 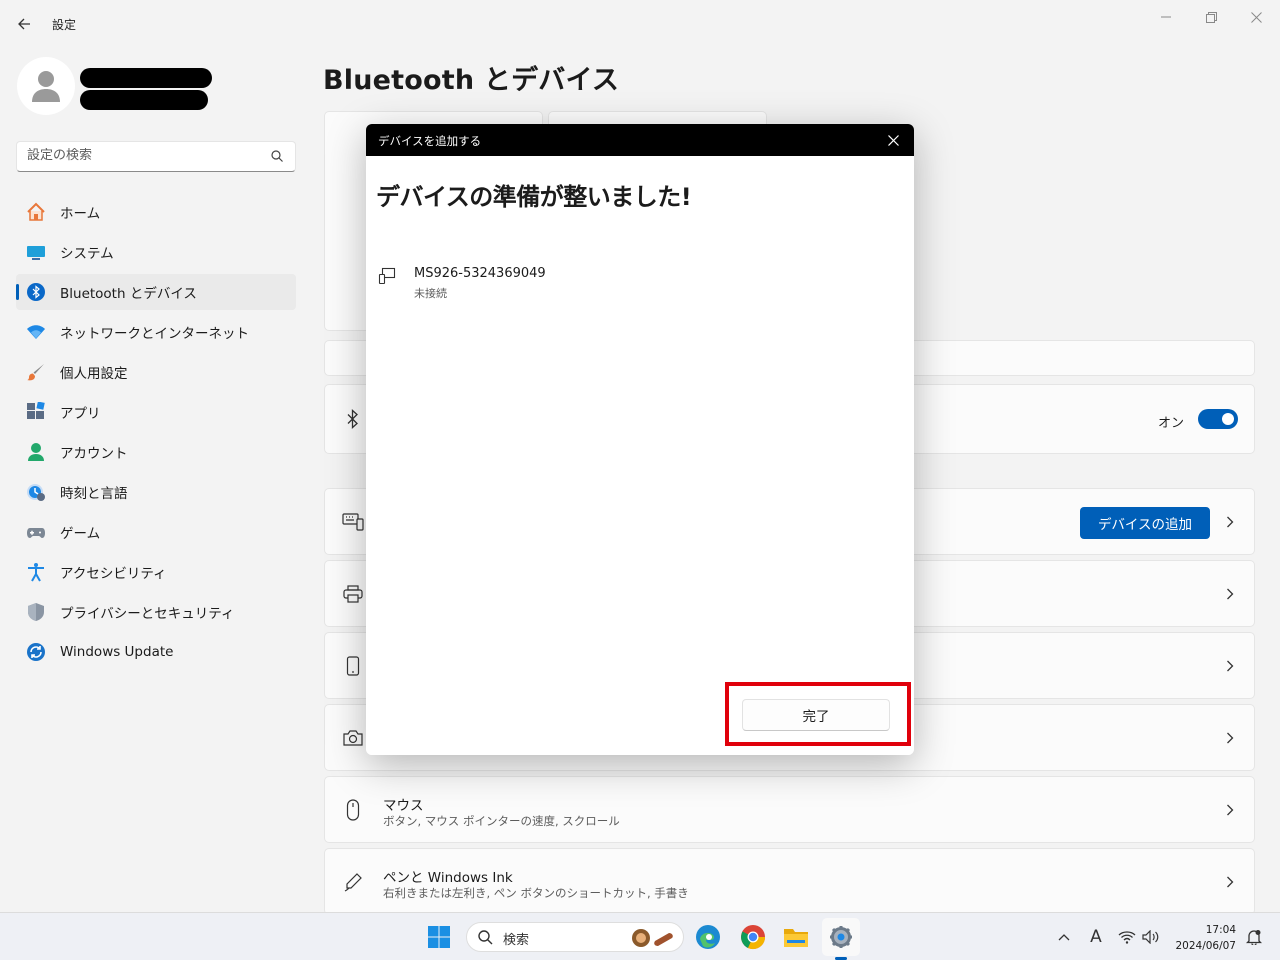 I want to click on notifications-button, so click(x=1254, y=937).